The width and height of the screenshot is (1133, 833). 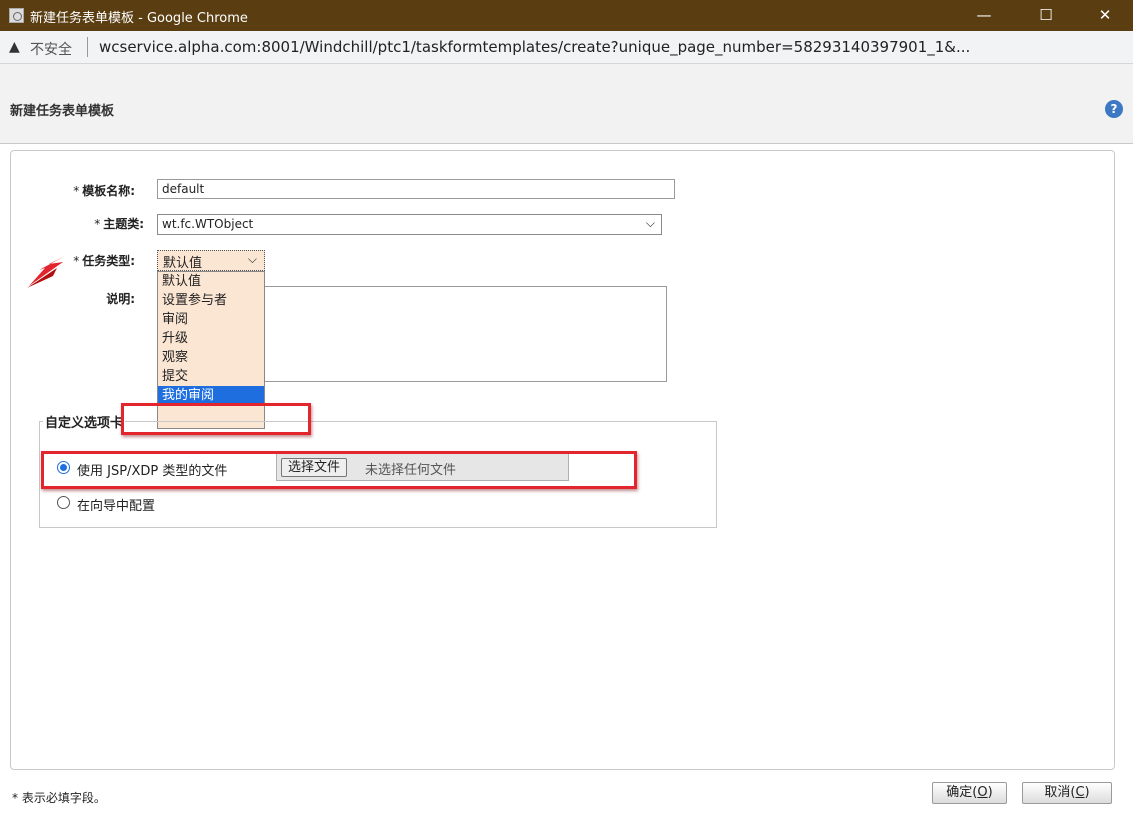 I want to click on dropdown-option: 升级, so click(x=211, y=338).